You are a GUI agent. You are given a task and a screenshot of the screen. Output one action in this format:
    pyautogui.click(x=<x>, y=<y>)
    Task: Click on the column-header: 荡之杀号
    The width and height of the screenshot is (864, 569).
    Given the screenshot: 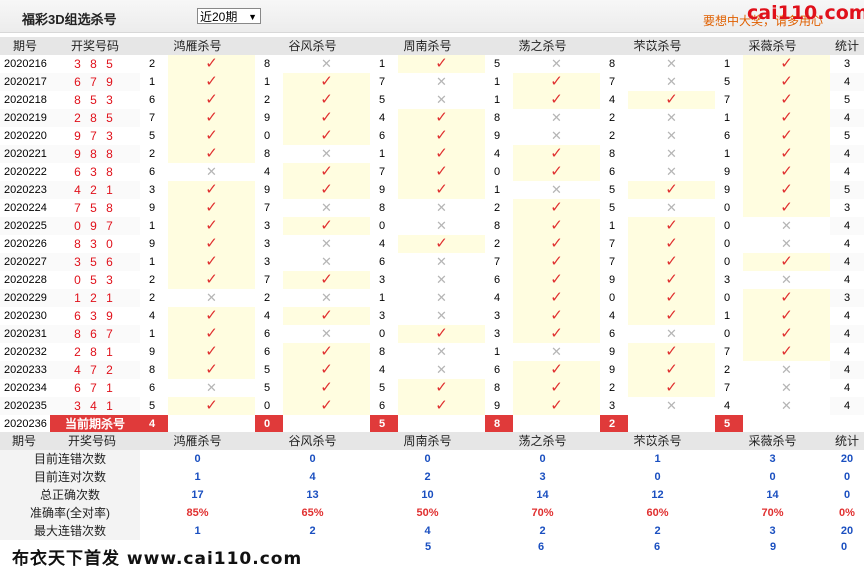 What is the action you would take?
    pyautogui.click(x=542, y=46)
    